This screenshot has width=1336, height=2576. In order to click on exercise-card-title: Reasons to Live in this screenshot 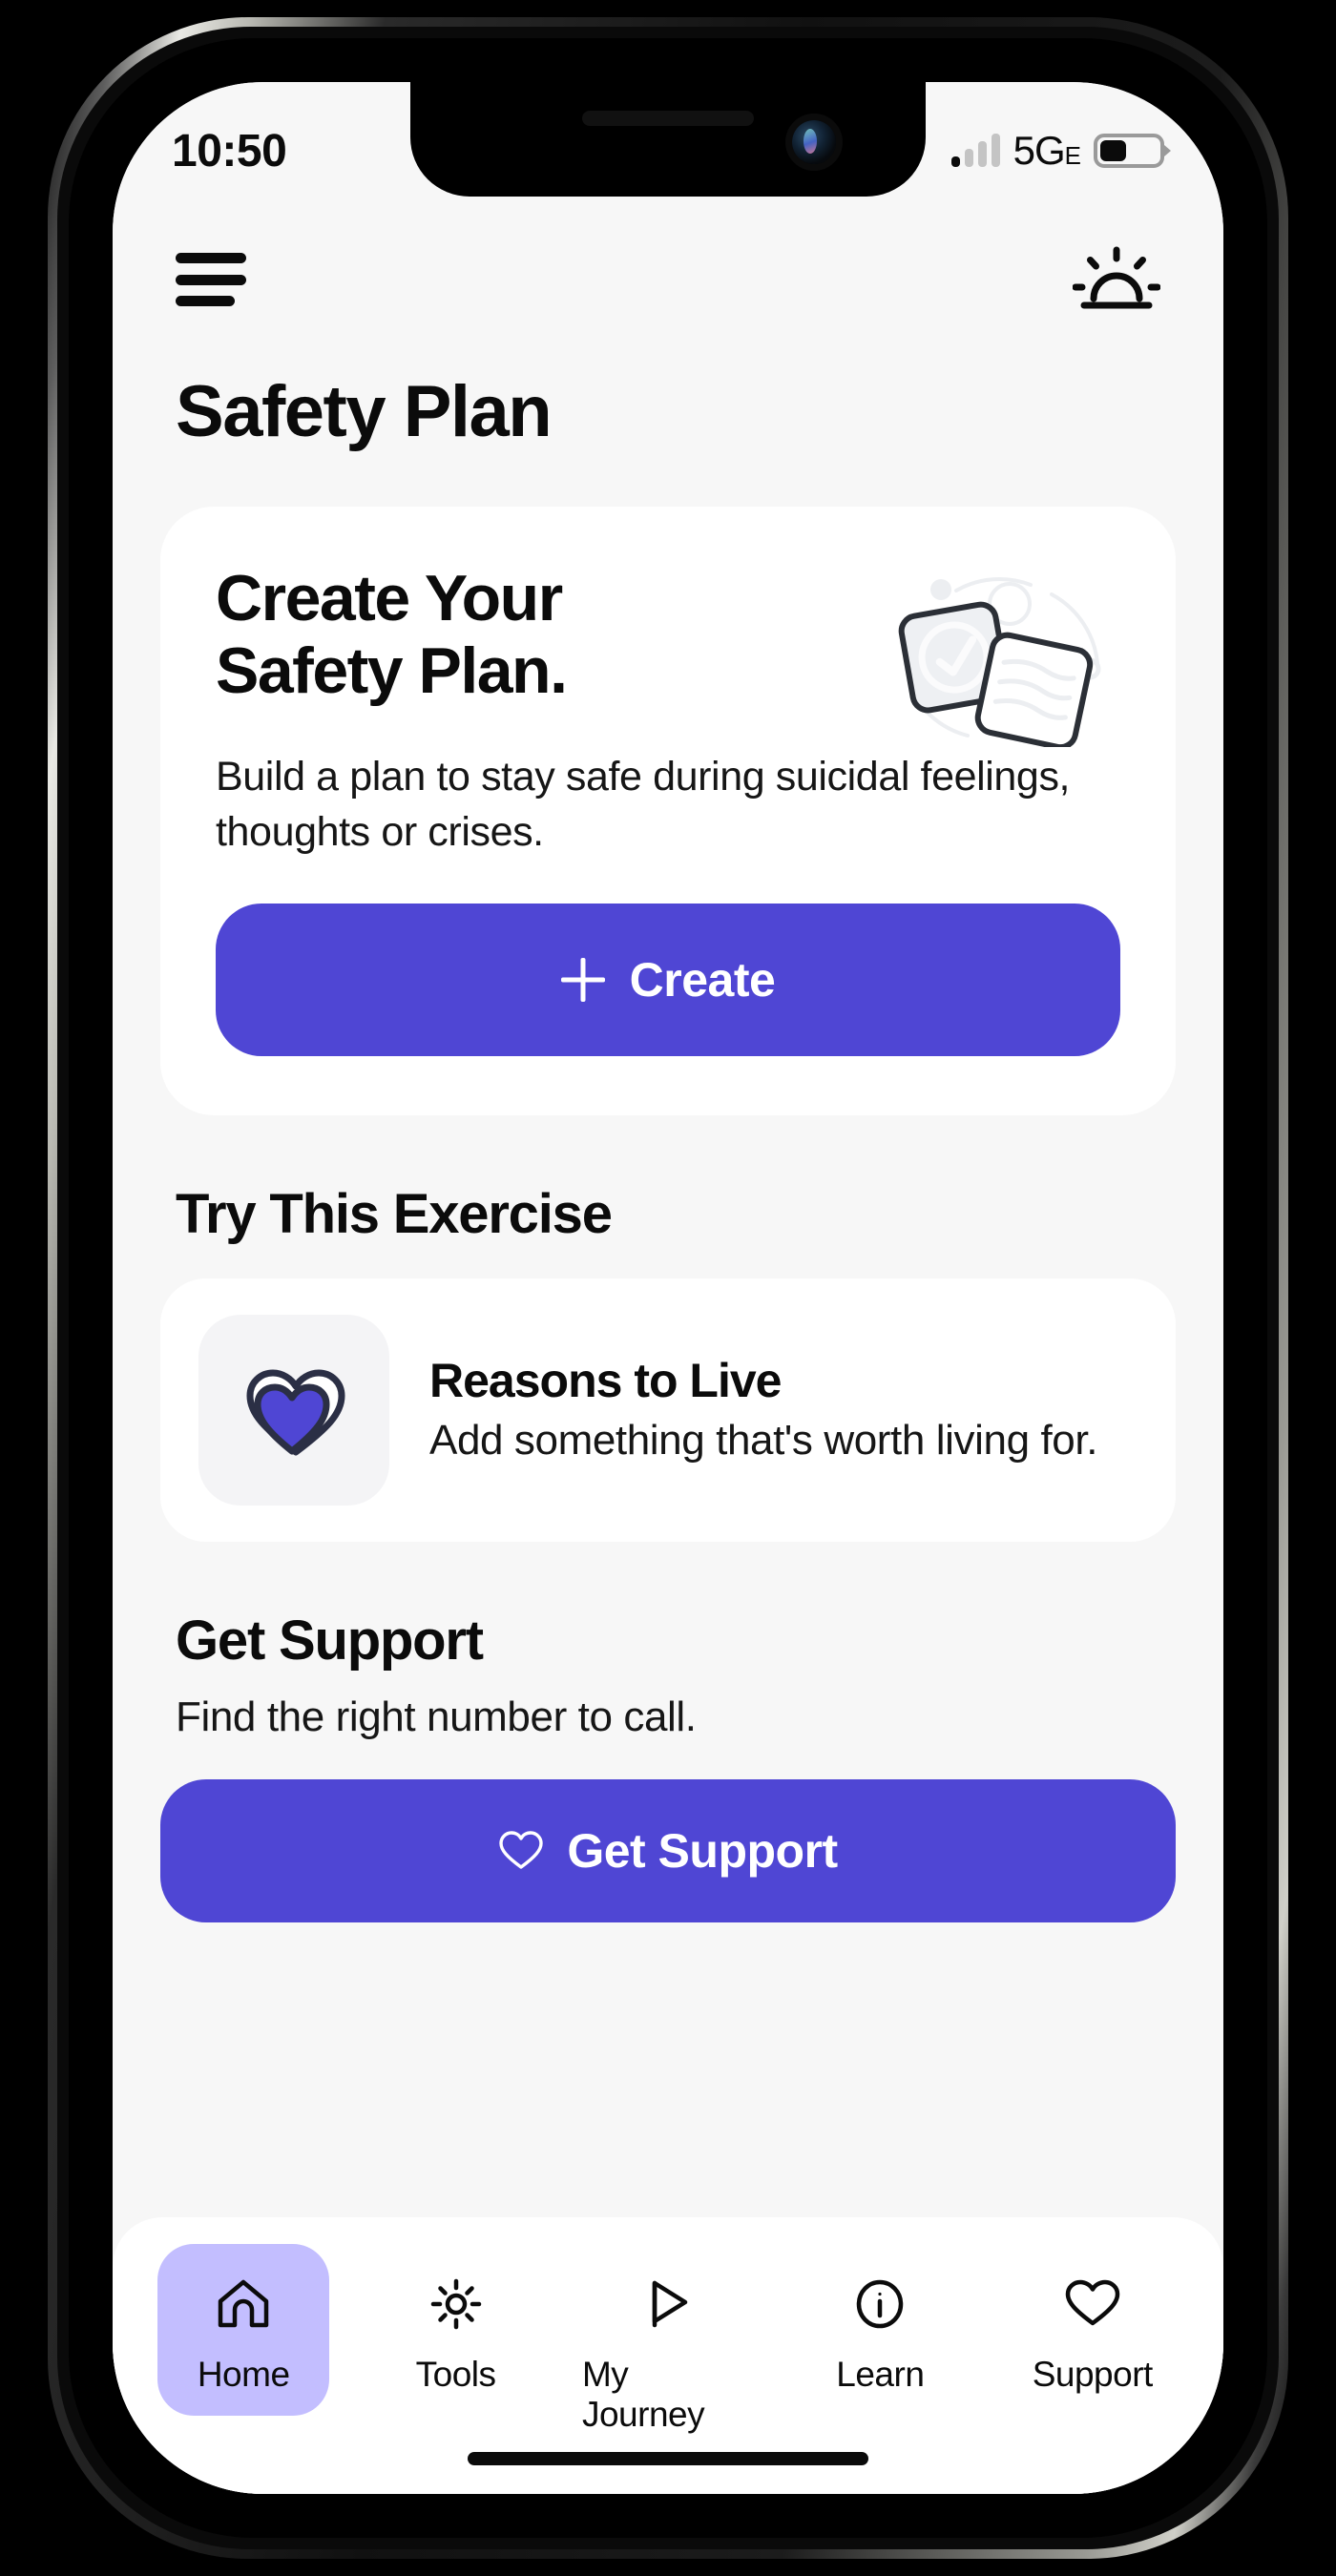, I will do `click(605, 1381)`.